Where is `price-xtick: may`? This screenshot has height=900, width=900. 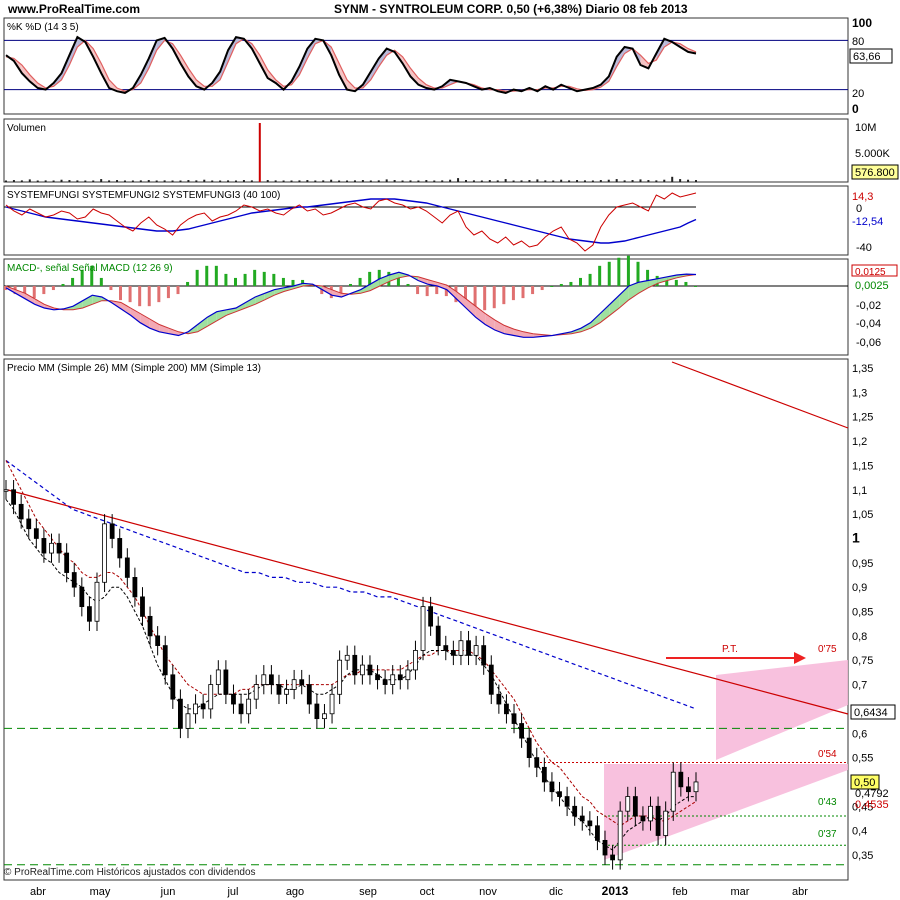 price-xtick: may is located at coordinates (100, 892).